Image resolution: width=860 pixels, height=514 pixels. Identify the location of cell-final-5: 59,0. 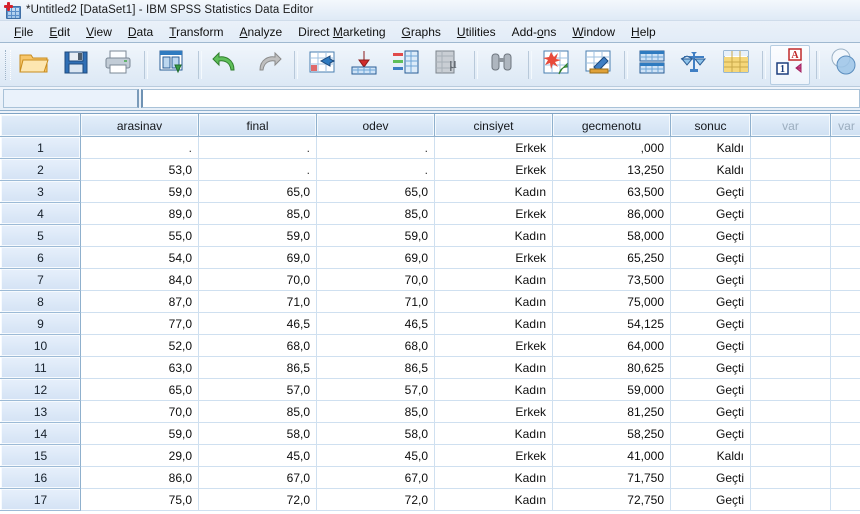
(257, 235).